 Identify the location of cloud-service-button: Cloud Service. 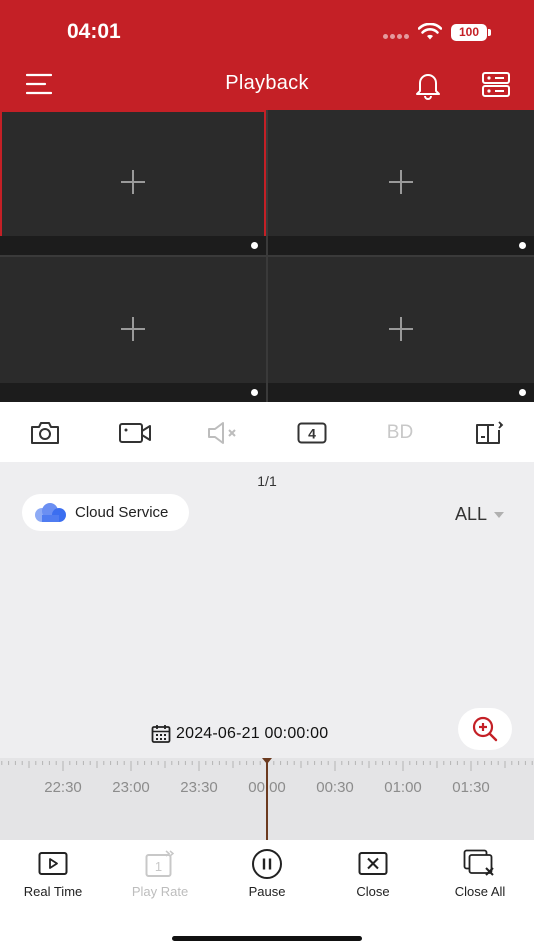
(105, 512).